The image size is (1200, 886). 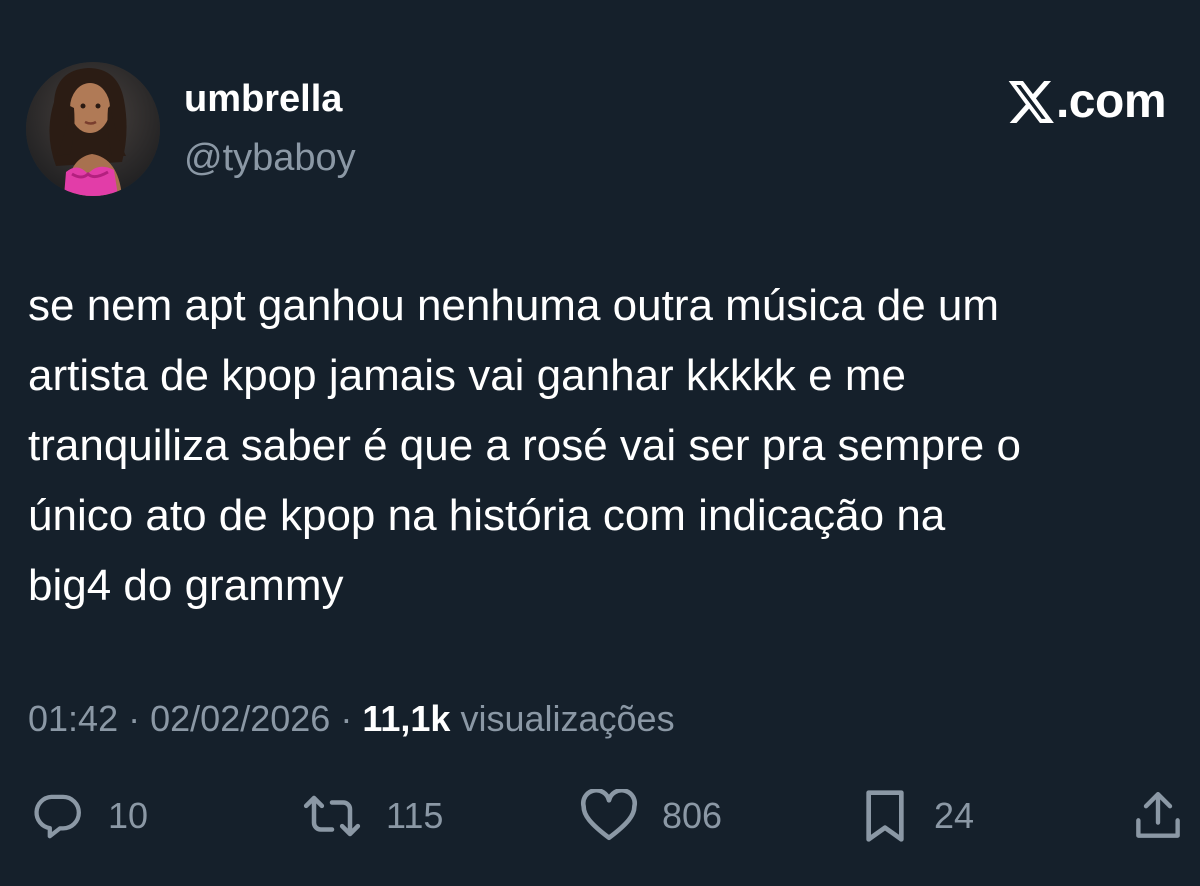 What do you see at coordinates (263, 99) in the screenshot?
I see `display-name: umbrella` at bounding box center [263, 99].